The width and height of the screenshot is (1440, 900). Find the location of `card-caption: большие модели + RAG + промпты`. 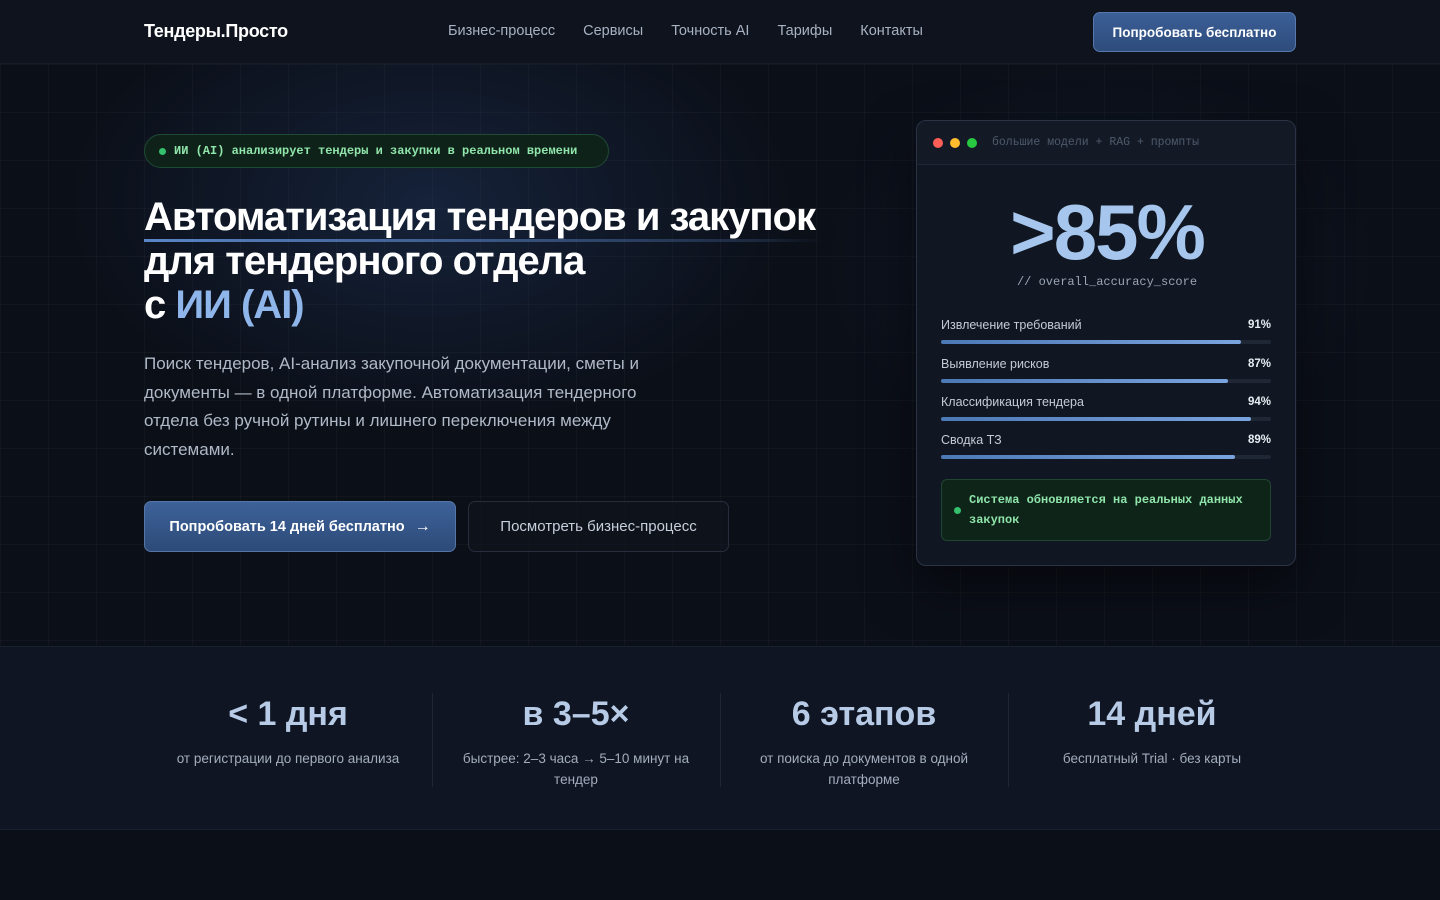

card-caption: большие модели + RAG + промпты is located at coordinates (1096, 142).